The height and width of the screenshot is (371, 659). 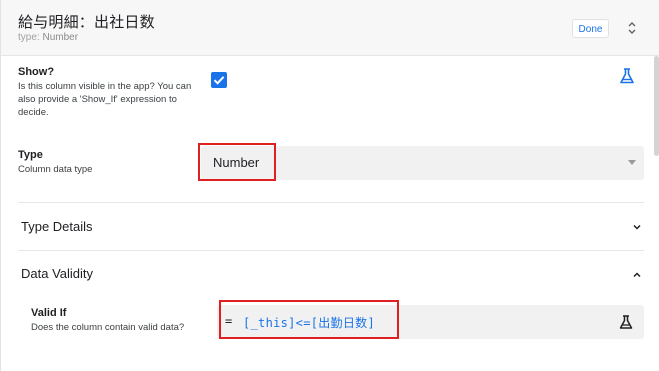 I want to click on show-label: Show?, so click(x=36, y=72).